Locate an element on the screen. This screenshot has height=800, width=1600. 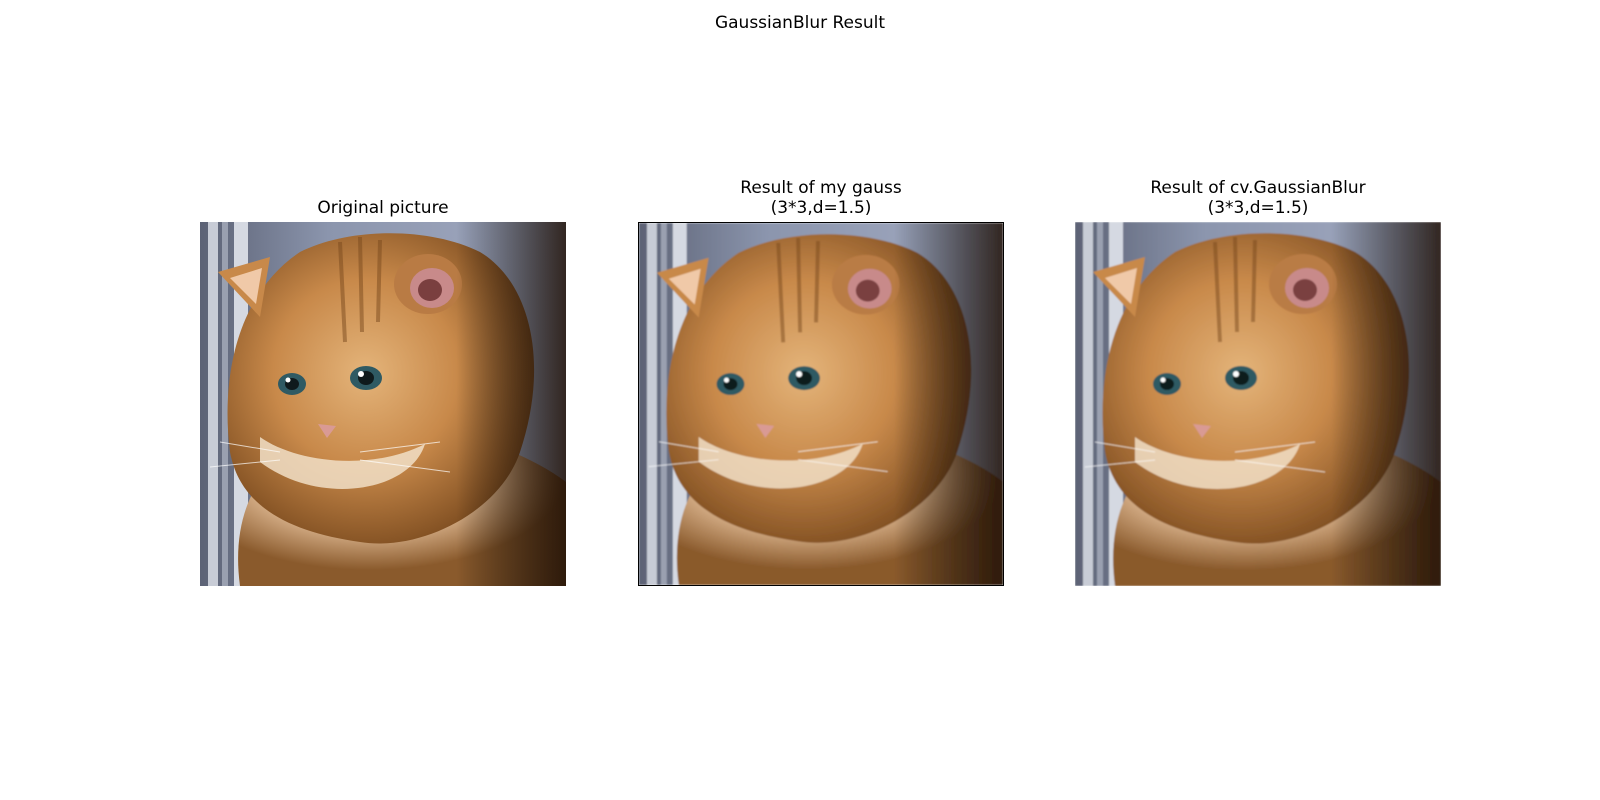
cat-photo-original is located at coordinates (383, 404).